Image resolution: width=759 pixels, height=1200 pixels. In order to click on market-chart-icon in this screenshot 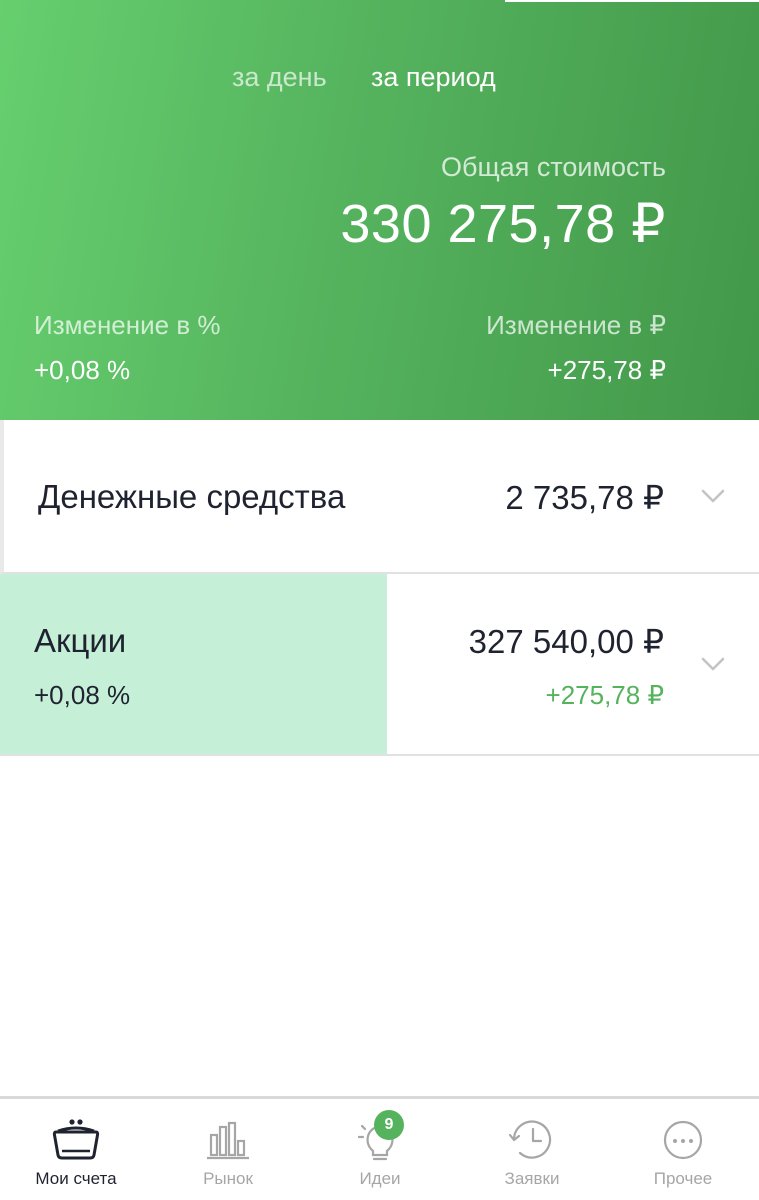, I will do `click(228, 1140)`.